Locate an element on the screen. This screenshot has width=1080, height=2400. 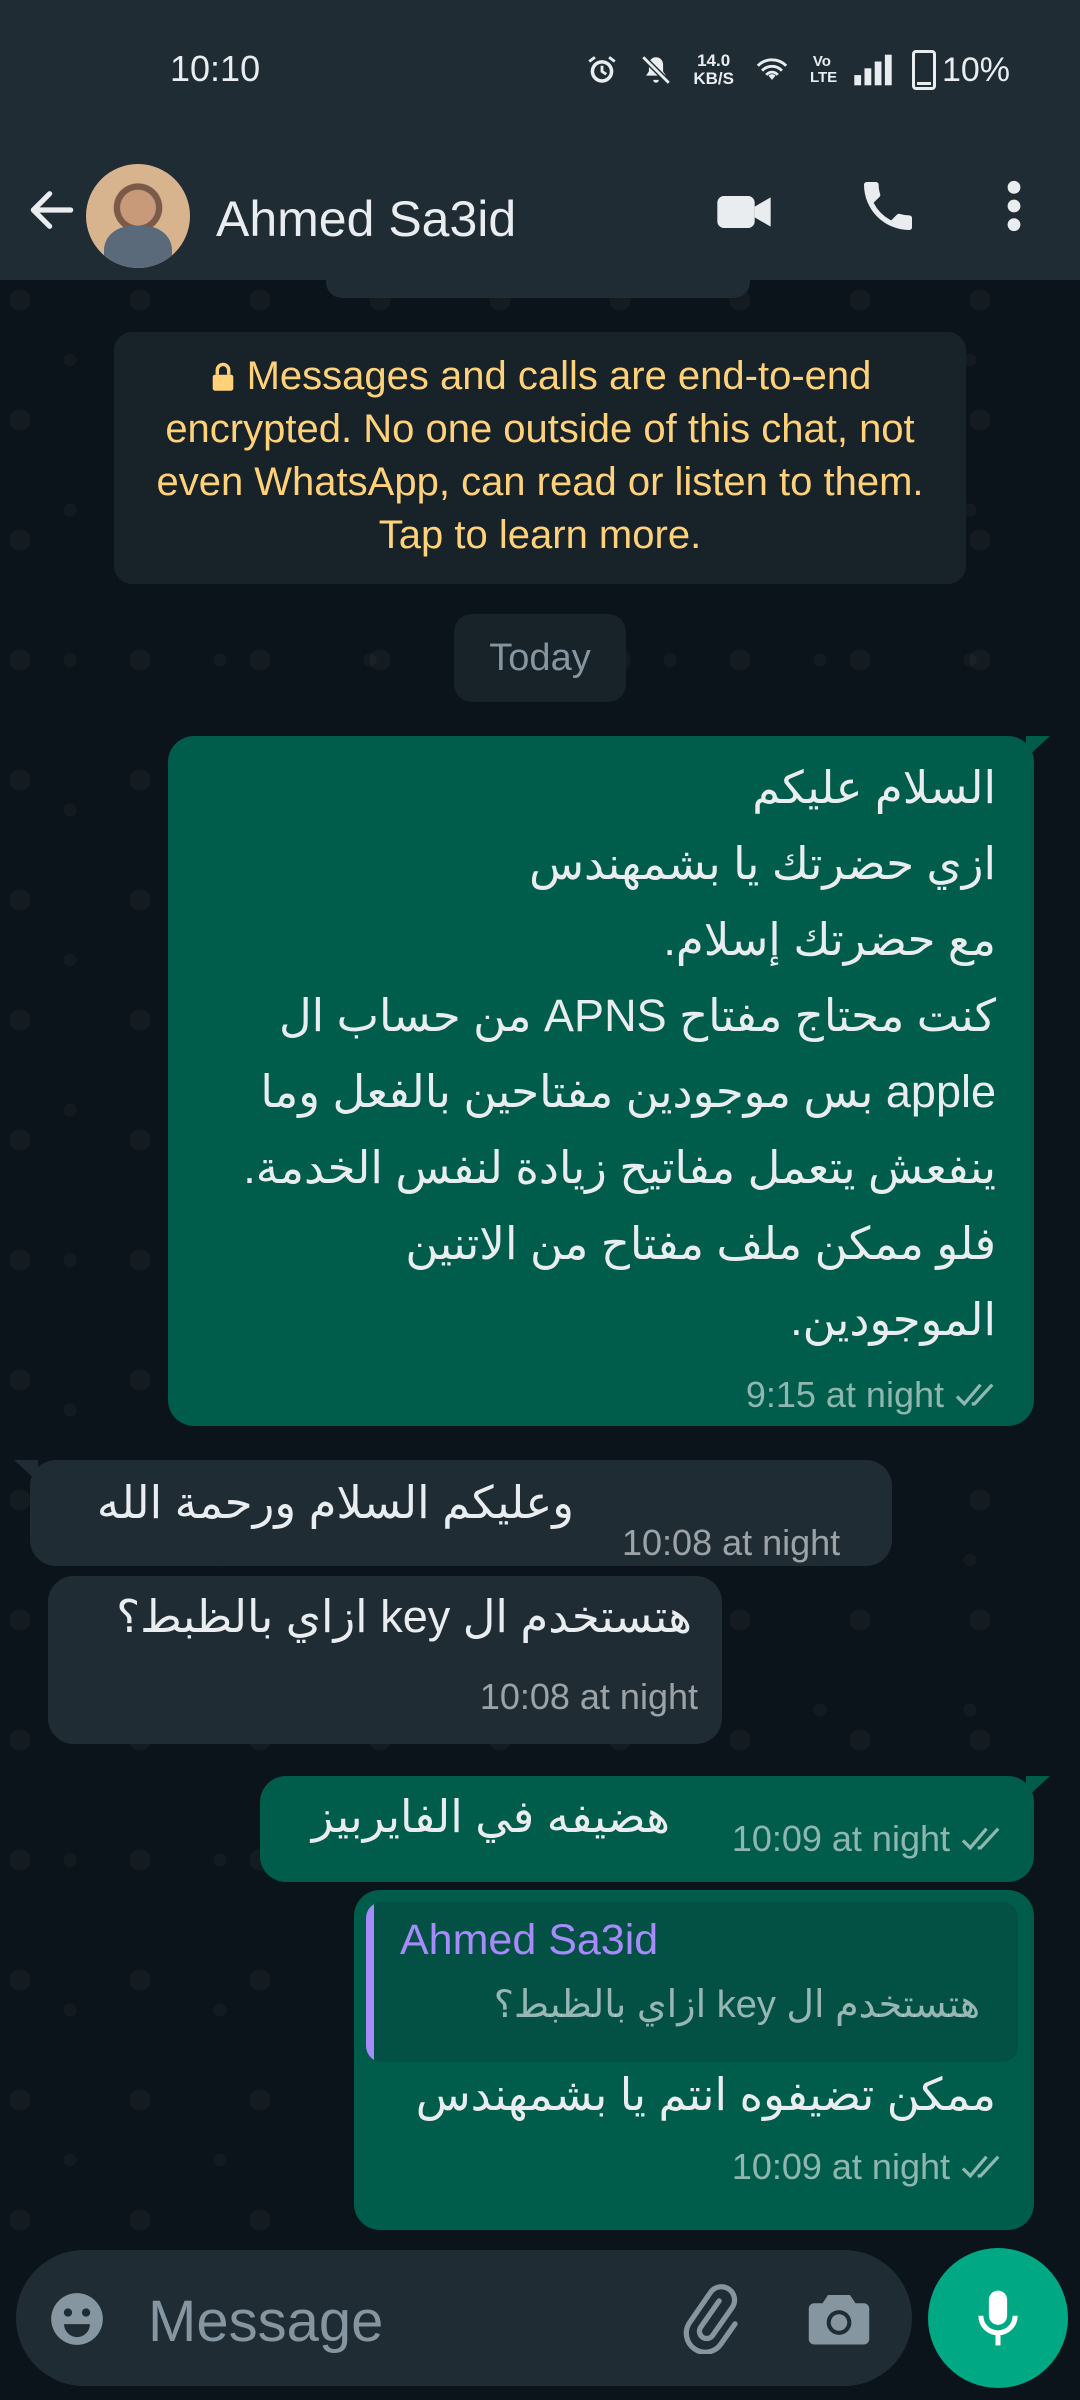
wifi-icon is located at coordinates (772, 69).